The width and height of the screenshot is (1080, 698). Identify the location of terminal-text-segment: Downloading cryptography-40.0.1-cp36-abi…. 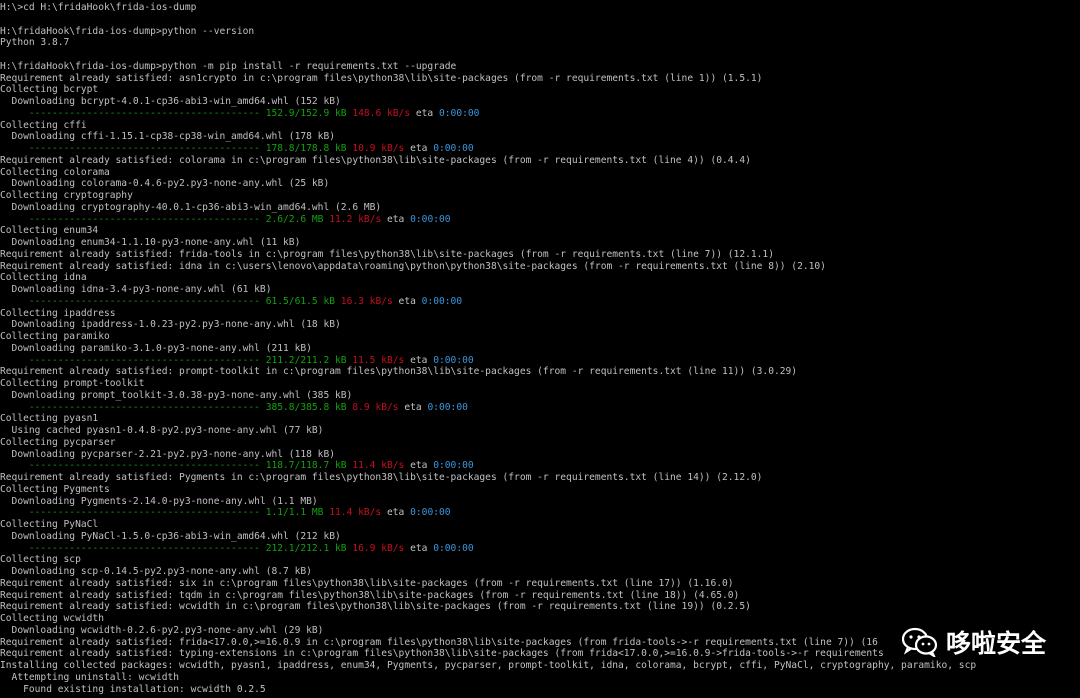
(191, 207).